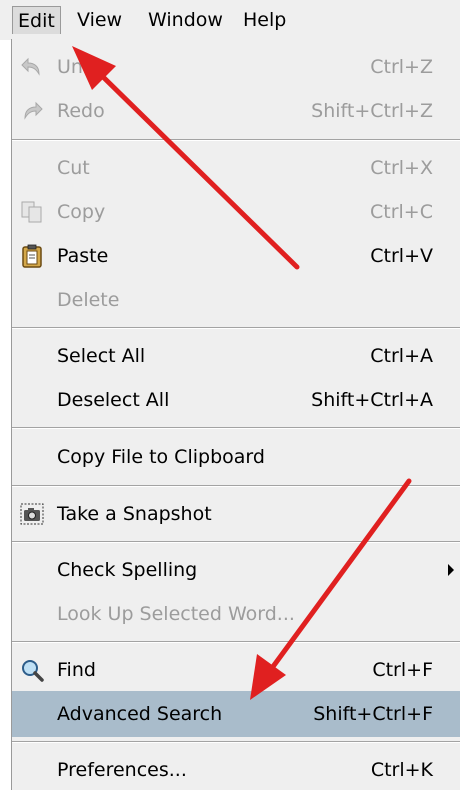 Image resolution: width=460 pixels, height=793 pixels. What do you see at coordinates (236, 770) in the screenshot?
I see `menu-item-preferences: Preferences... Ctrl+K` at bounding box center [236, 770].